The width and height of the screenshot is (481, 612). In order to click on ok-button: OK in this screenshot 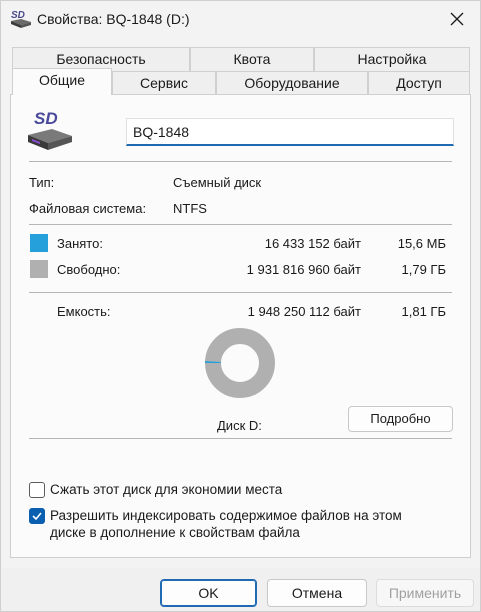, I will do `click(208, 593)`.